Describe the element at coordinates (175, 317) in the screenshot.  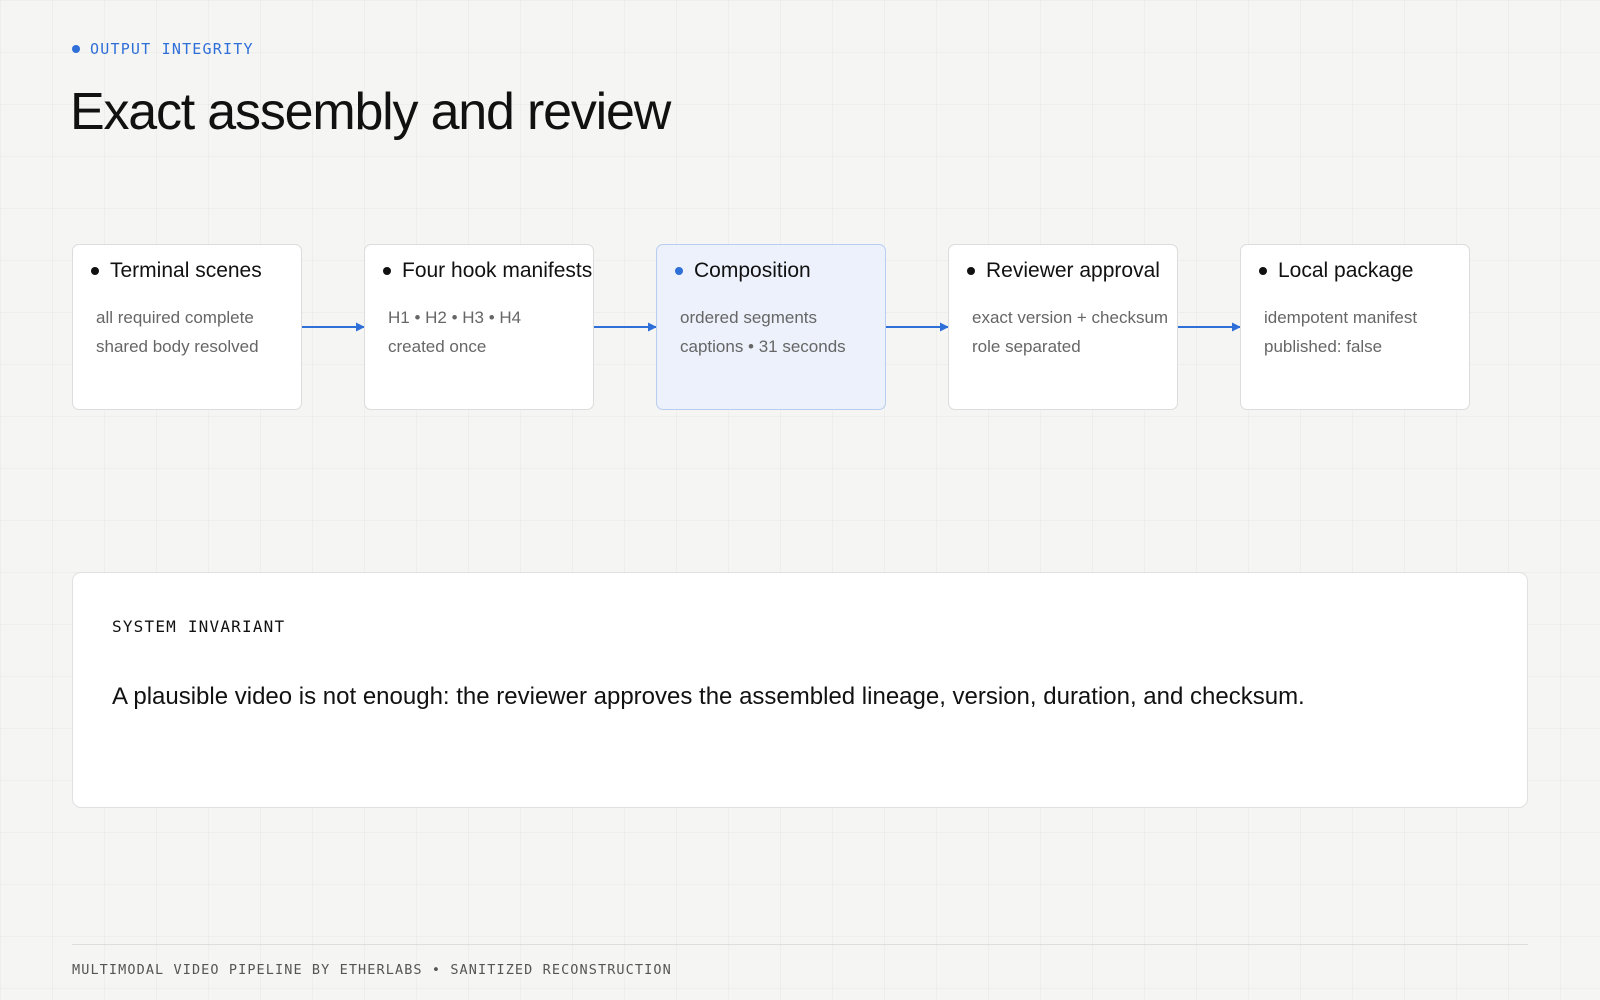
I see `step-detail-line: all required complete` at that location.